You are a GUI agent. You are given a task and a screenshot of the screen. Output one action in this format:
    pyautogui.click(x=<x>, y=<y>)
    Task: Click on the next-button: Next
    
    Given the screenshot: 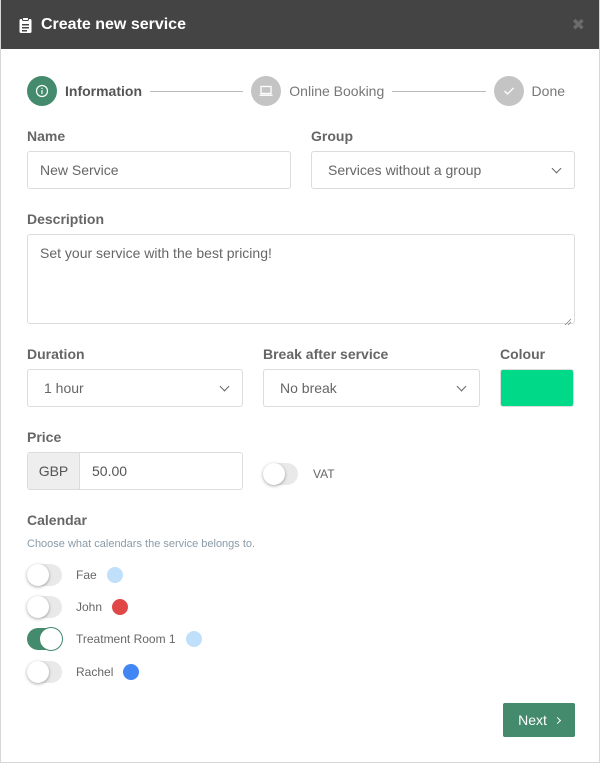 What is the action you would take?
    pyautogui.click(x=539, y=720)
    